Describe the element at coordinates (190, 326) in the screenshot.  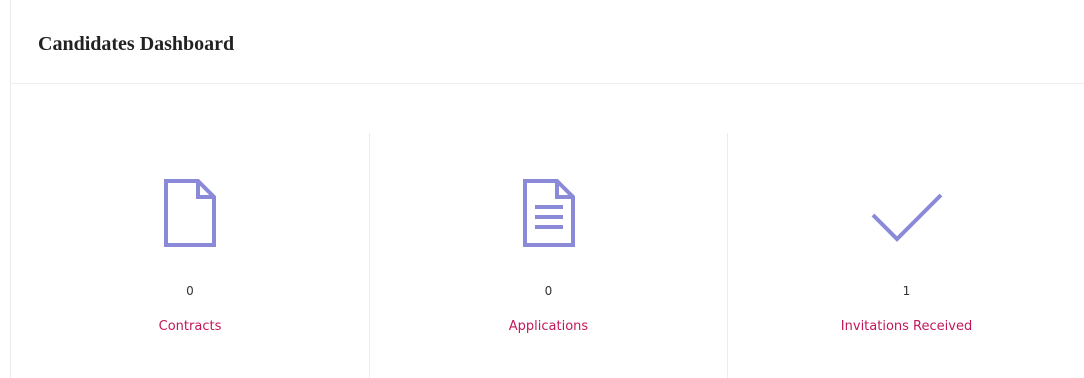
I see `contracts-link: Contracts` at that location.